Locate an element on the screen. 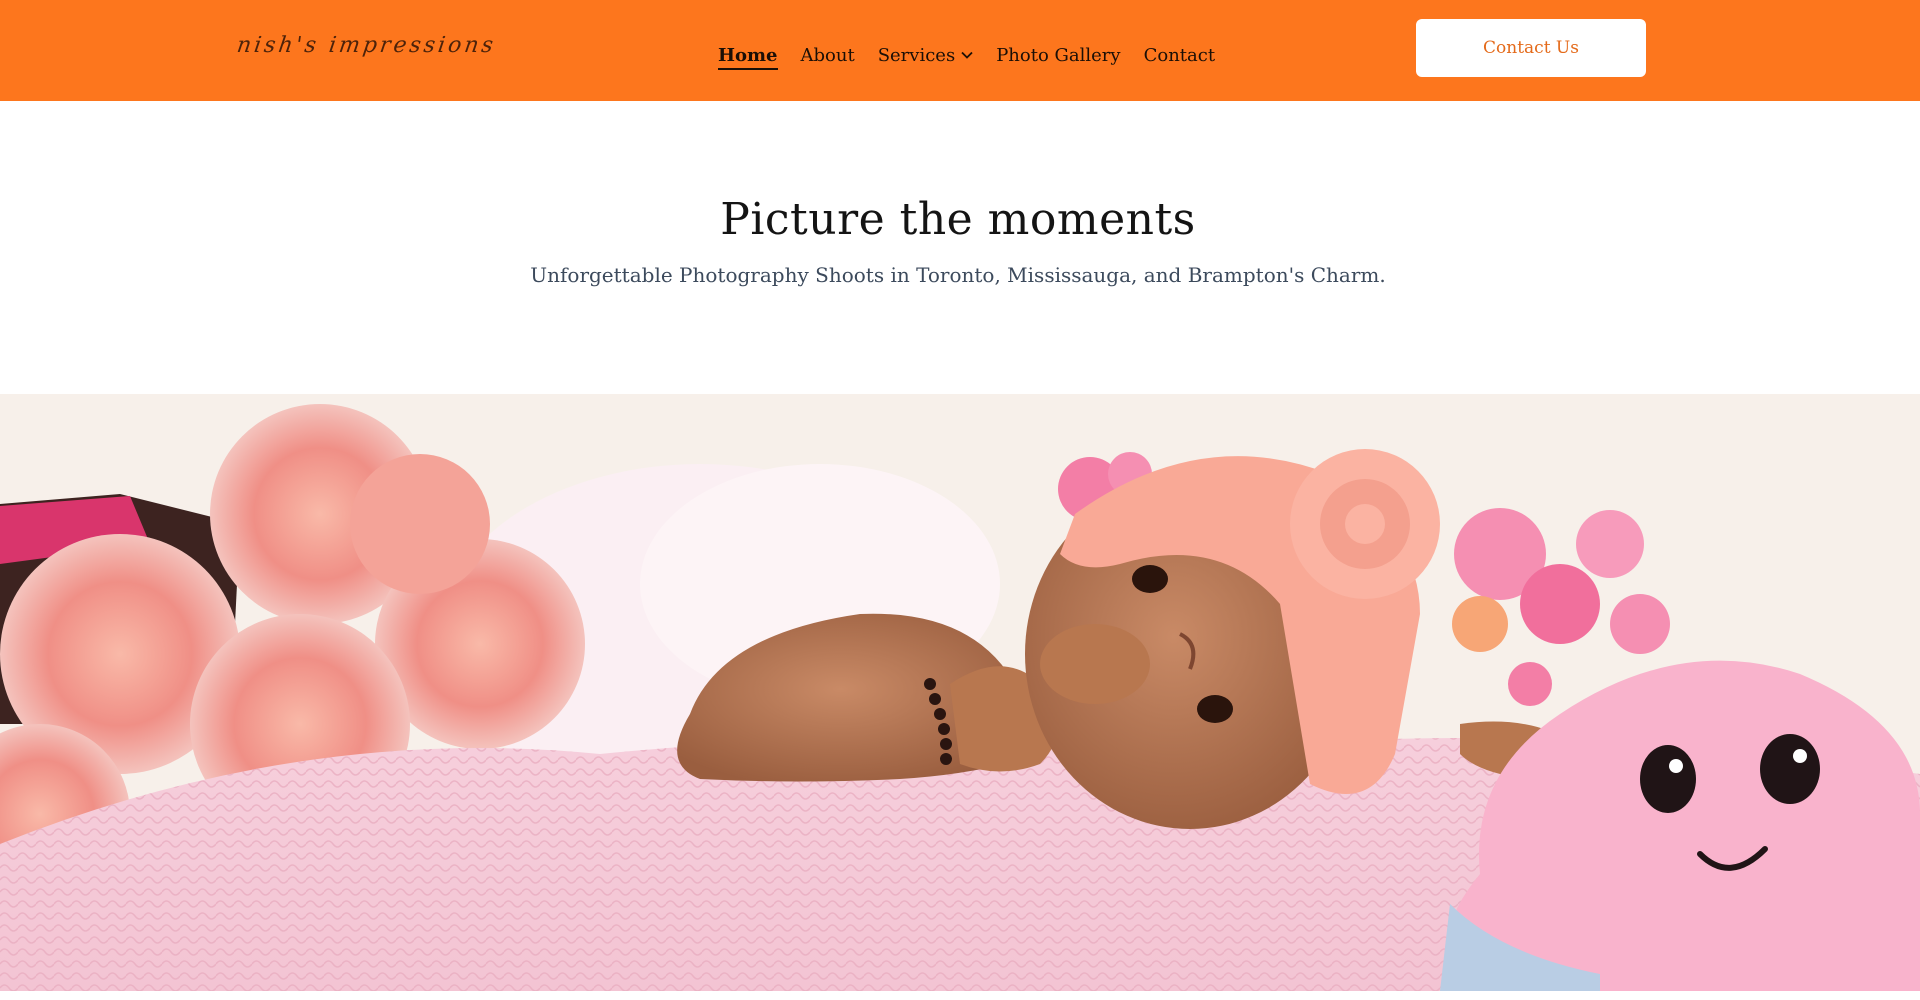  nav-item-contact: Contact is located at coordinates (1179, 55).